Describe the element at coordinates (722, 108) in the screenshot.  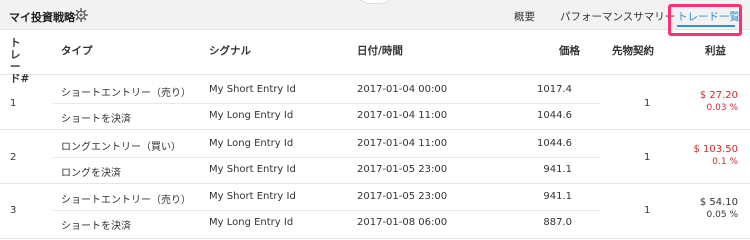
I see `profit-percent: 0.03 %` at that location.